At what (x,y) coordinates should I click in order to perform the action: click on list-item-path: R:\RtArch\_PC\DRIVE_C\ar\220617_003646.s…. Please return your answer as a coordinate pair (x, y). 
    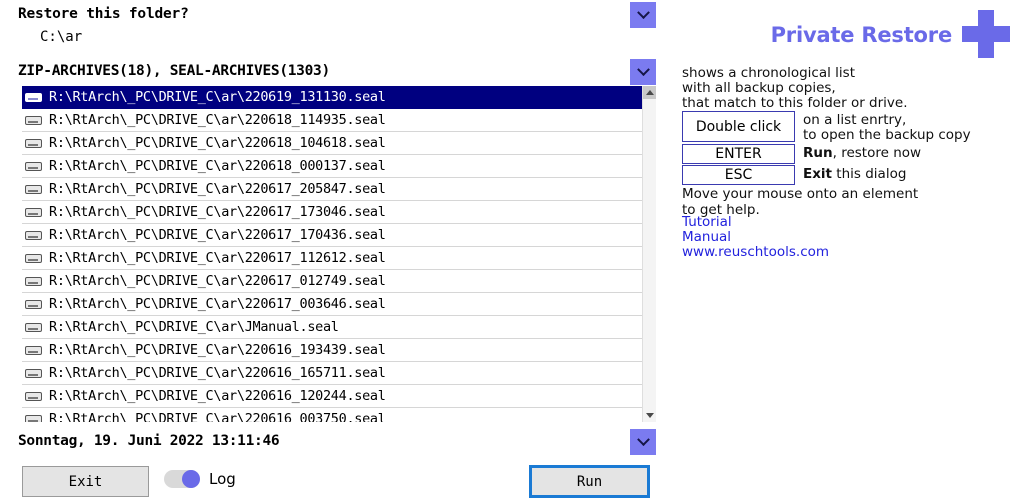
    Looking at the image, I should click on (217, 304).